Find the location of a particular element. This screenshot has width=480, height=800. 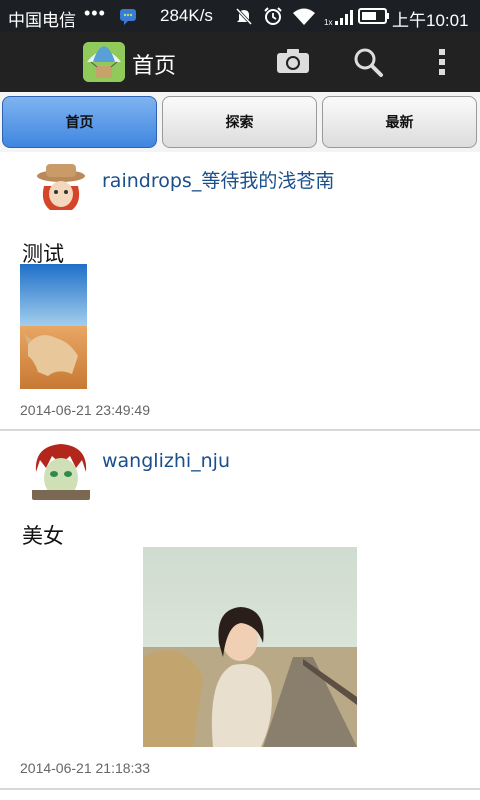

camera-icon is located at coordinates (293, 61).